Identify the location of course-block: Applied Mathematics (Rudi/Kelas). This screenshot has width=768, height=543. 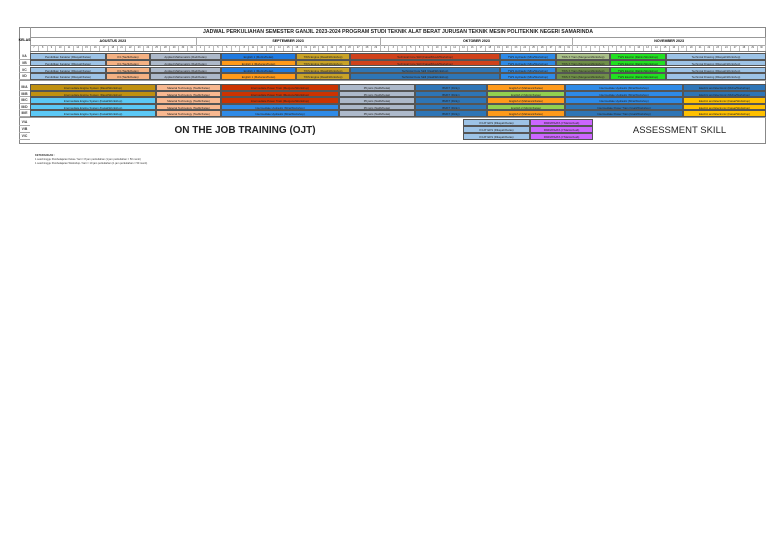
(185, 76).